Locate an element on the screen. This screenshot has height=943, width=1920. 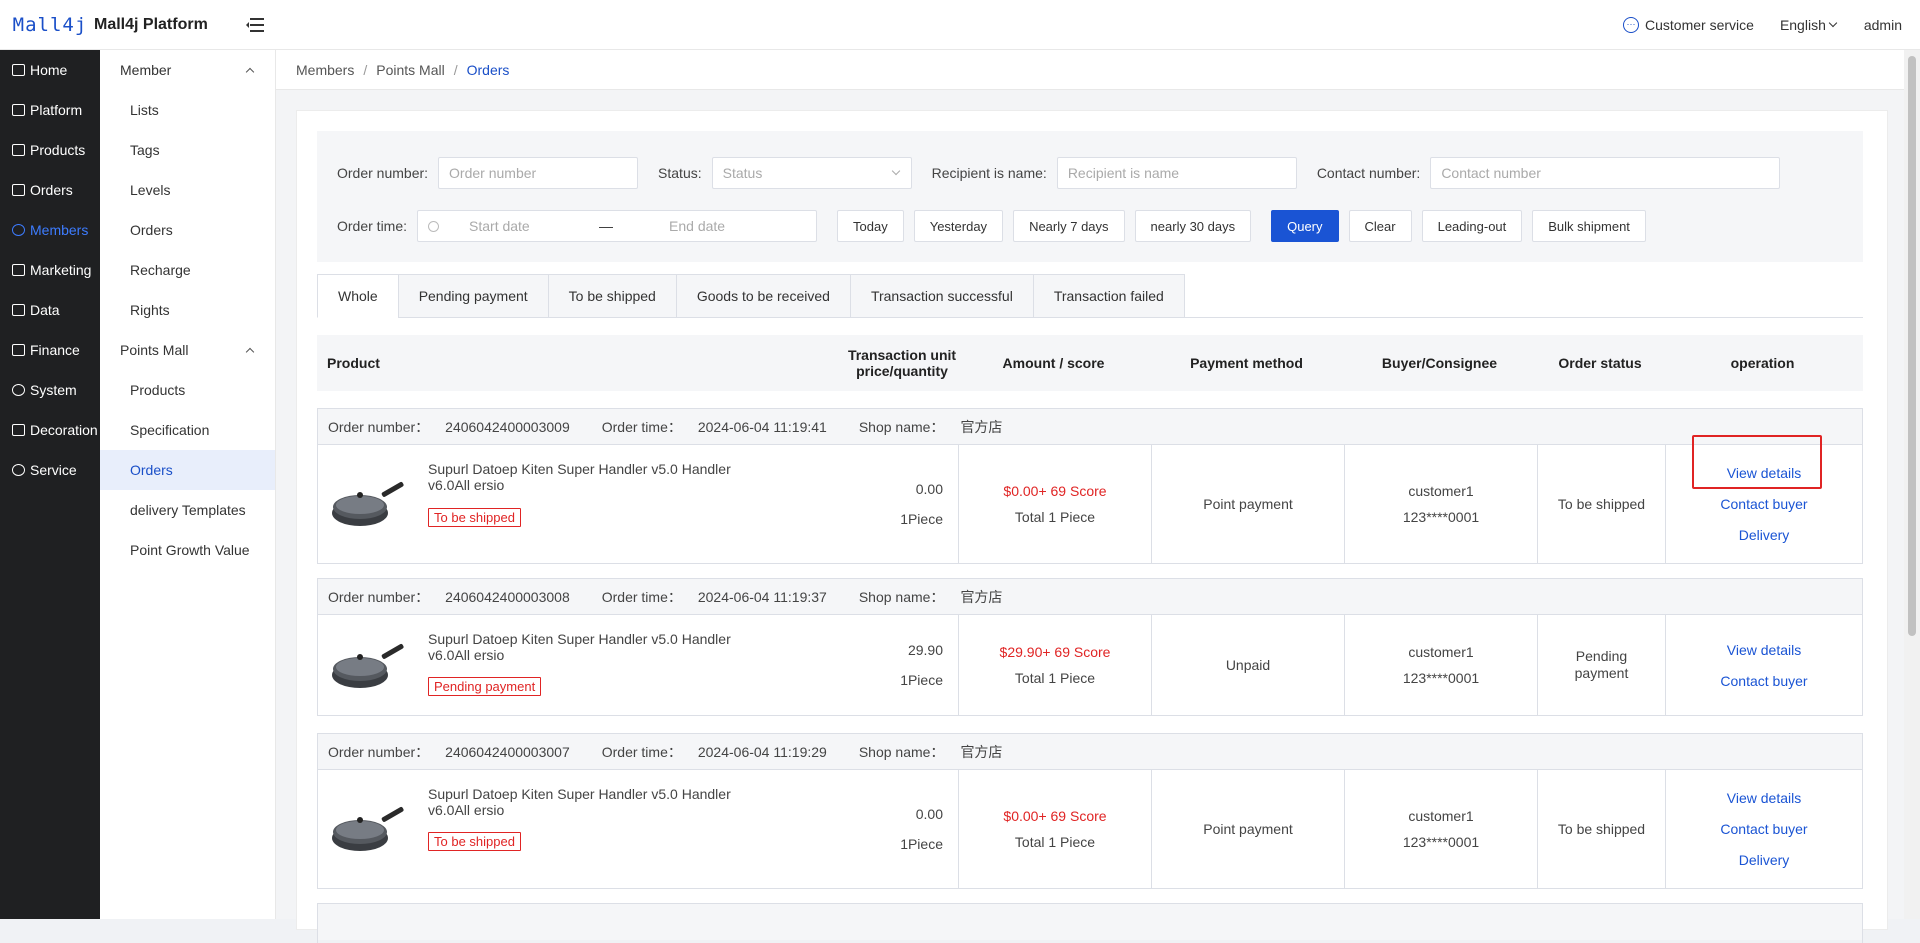
subnav-specification: Specification is located at coordinates (187, 430).